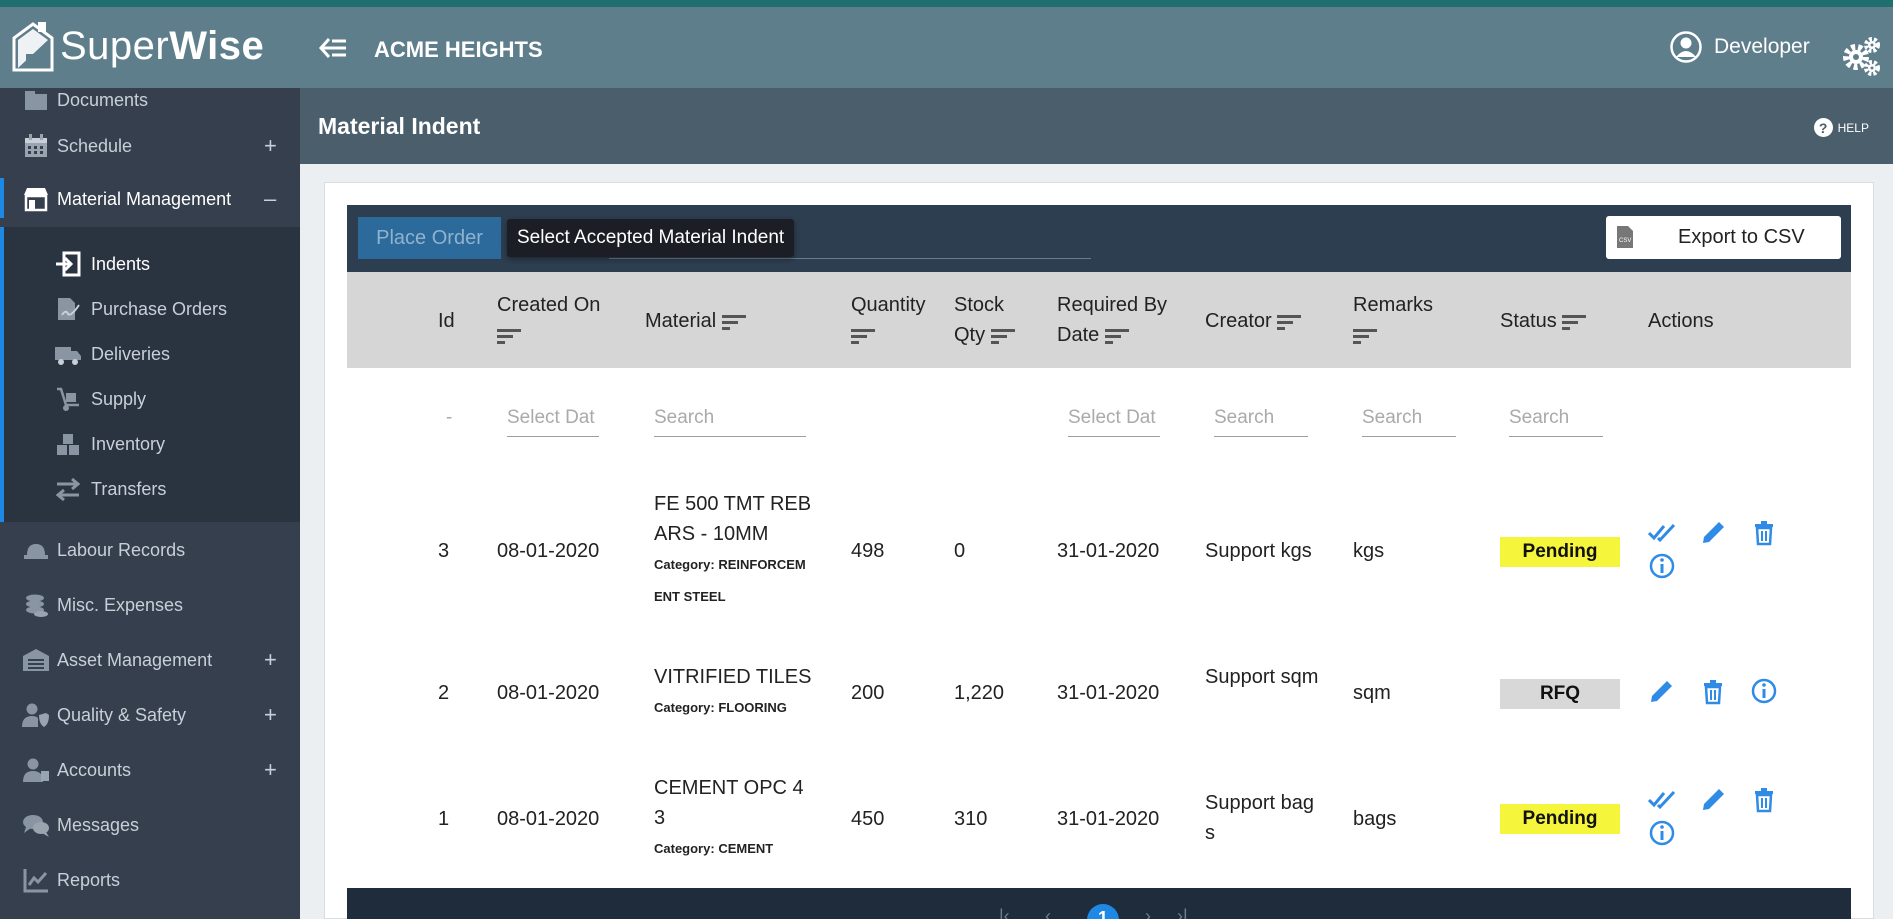  Describe the element at coordinates (1556, 421) in the screenshot. I see `status-search-input: Search` at that location.